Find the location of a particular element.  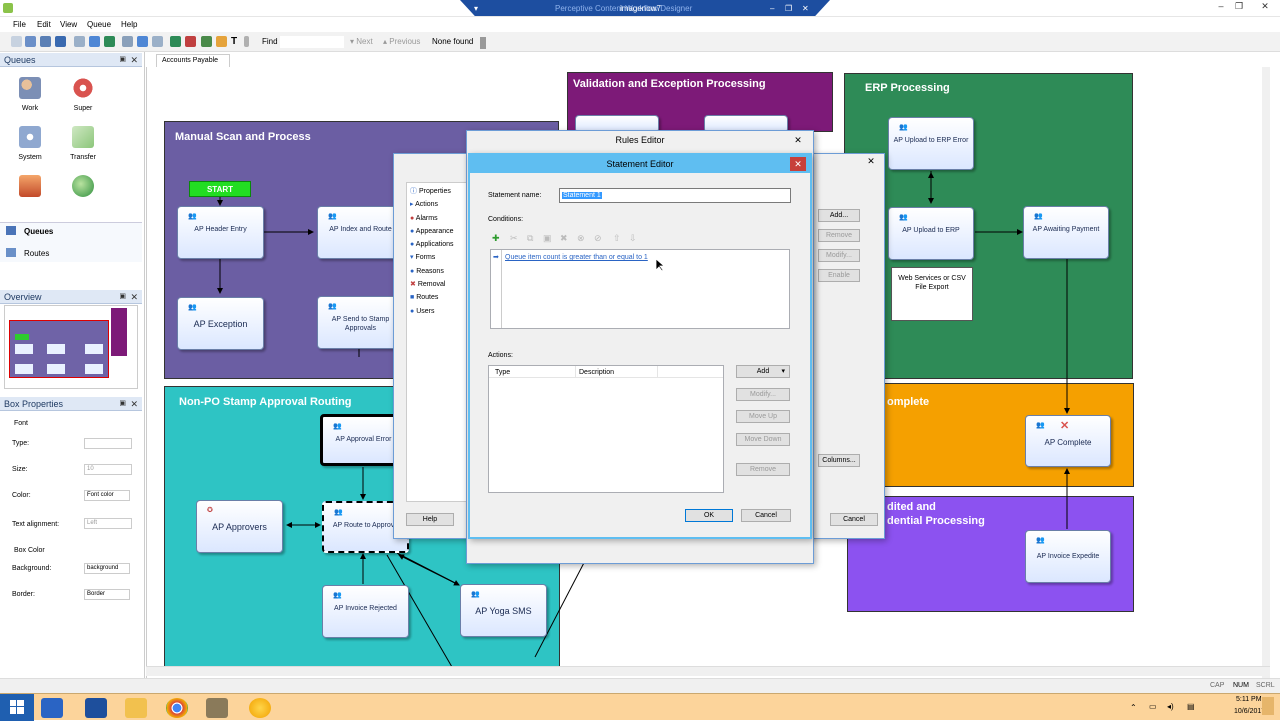

move-up-icon: ⇧ is located at coordinates (617, 238).